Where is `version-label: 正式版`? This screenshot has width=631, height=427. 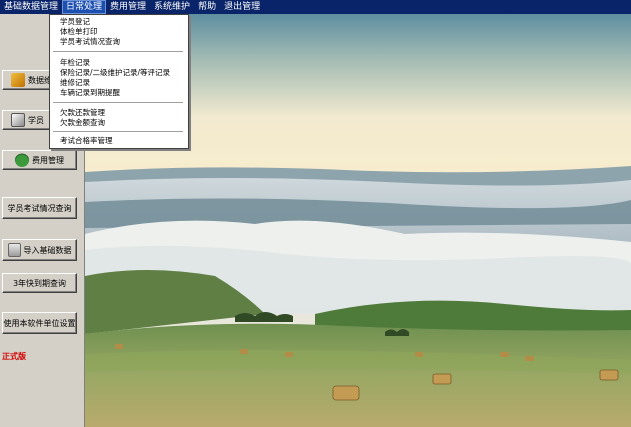
version-label: 正式版 is located at coordinates (14, 356).